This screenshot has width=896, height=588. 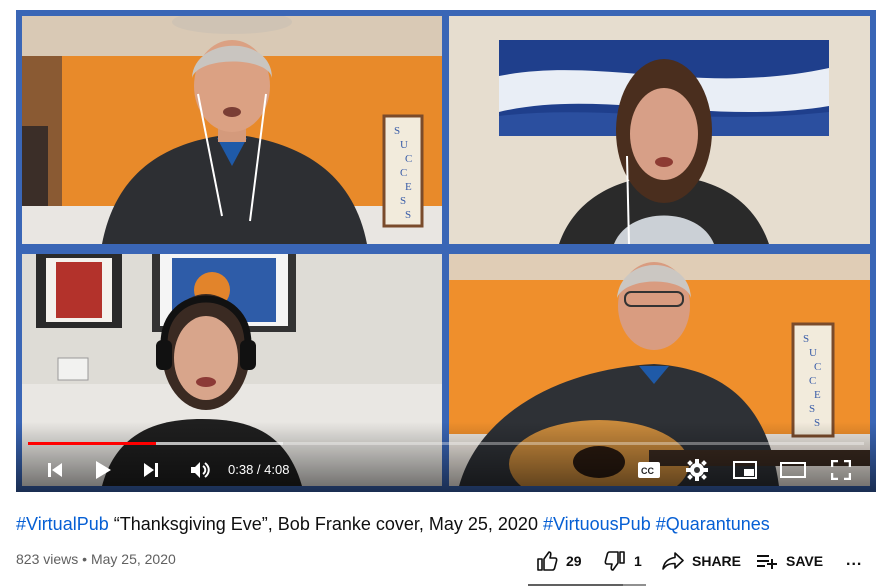 I want to click on play-icon, so click(x=103, y=470).